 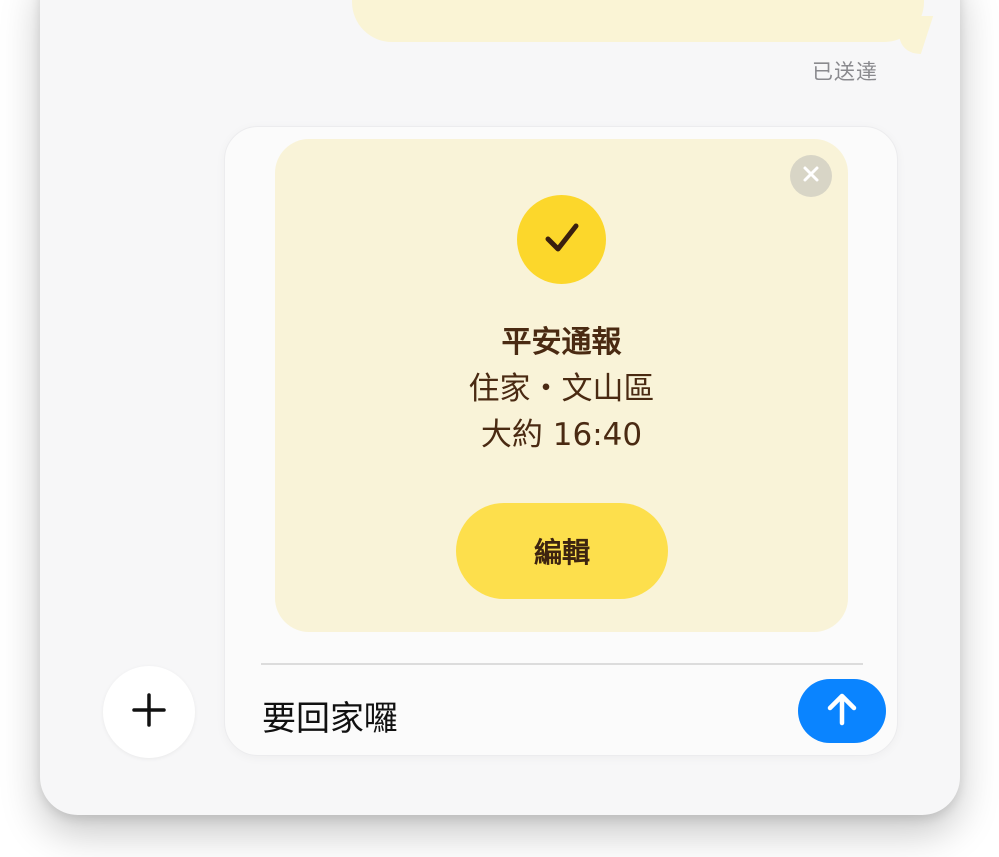 I want to click on add-attachment-button, so click(x=149, y=712).